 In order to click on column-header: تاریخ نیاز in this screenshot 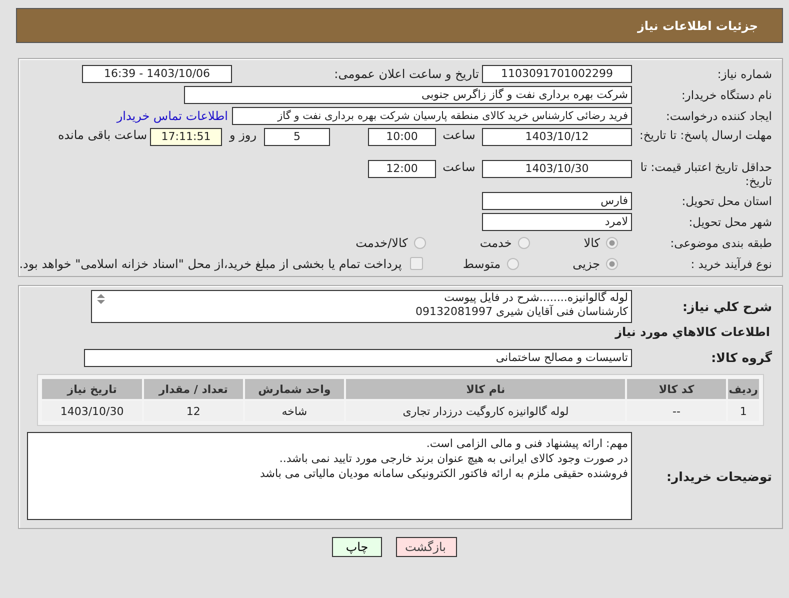, I will do `click(92, 389)`.